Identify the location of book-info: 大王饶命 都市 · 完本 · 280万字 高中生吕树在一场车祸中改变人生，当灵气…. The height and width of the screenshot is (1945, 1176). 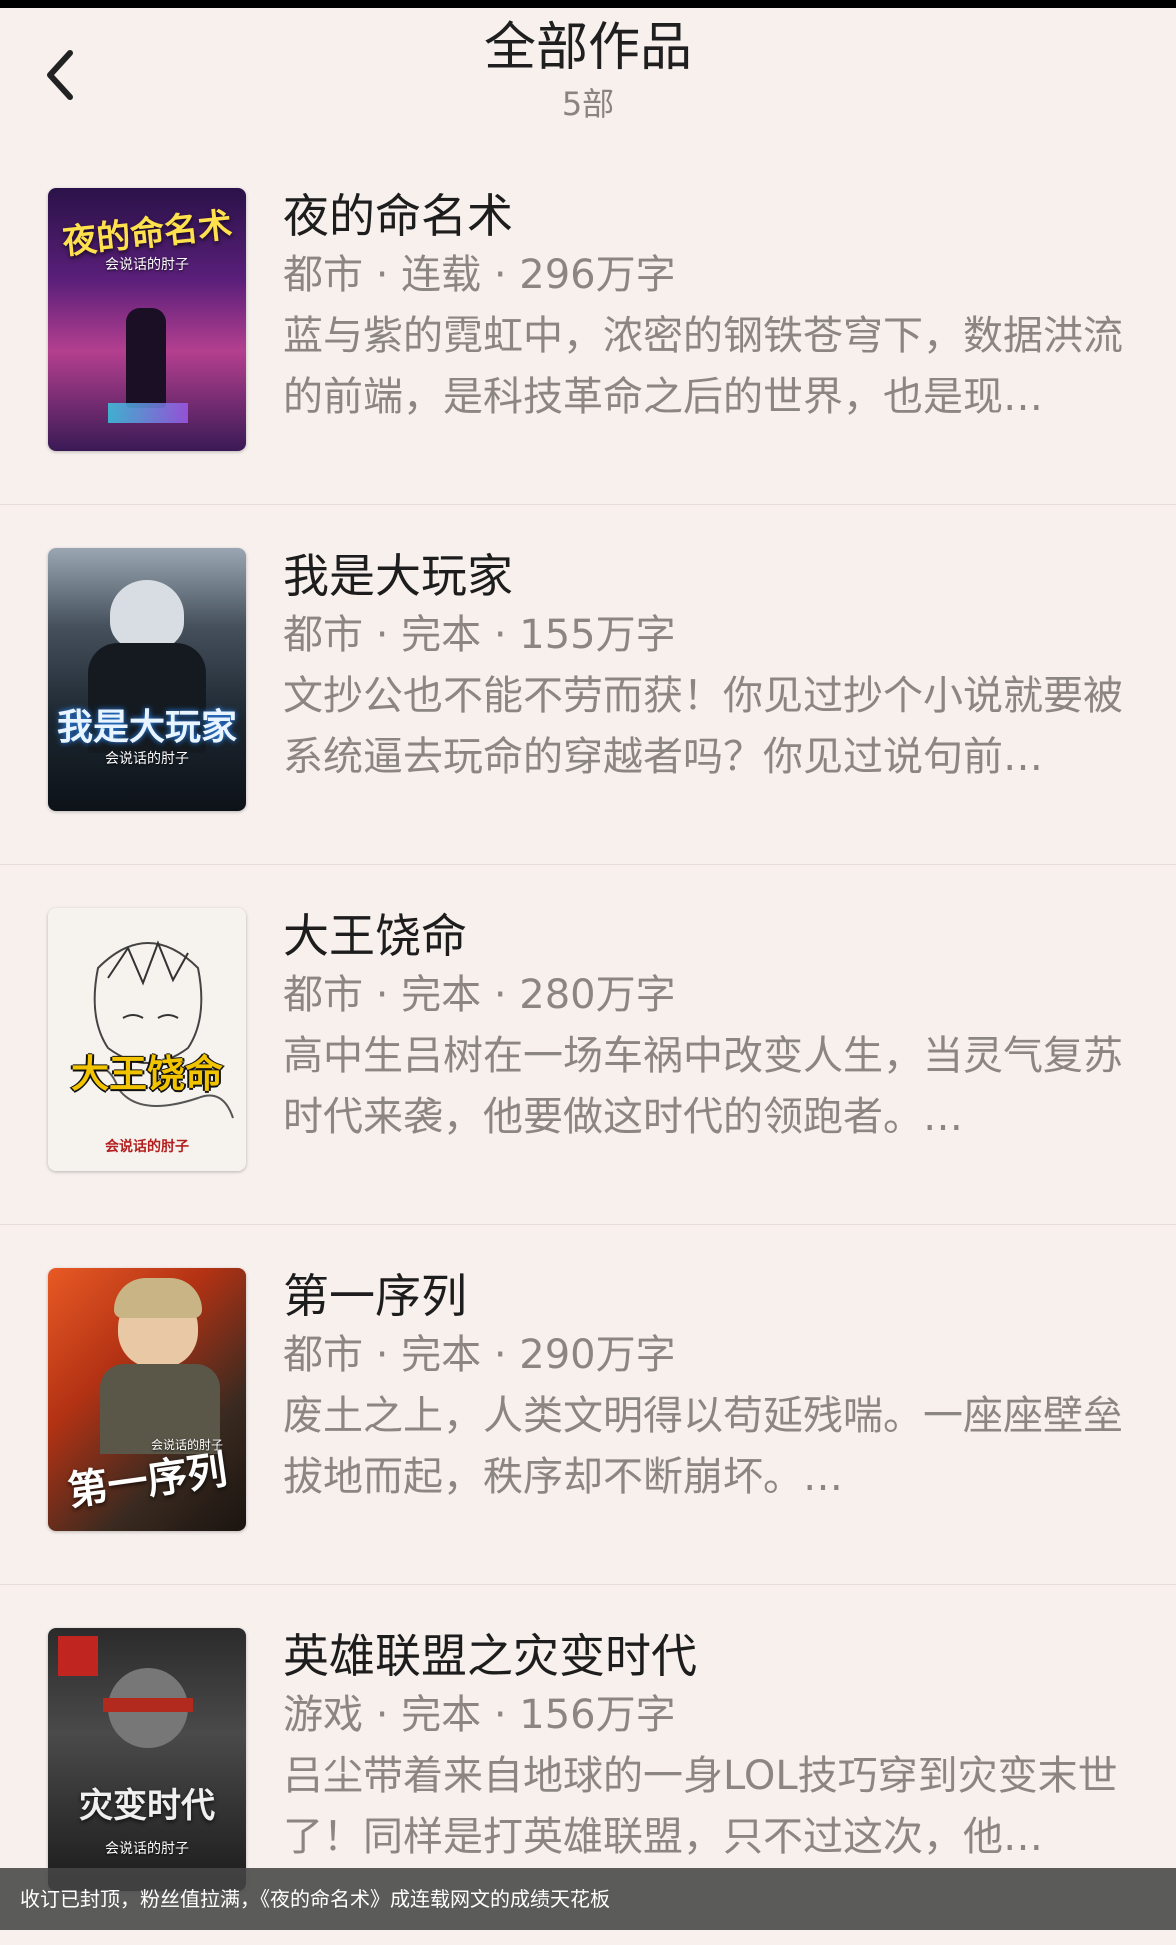
(708, 1026).